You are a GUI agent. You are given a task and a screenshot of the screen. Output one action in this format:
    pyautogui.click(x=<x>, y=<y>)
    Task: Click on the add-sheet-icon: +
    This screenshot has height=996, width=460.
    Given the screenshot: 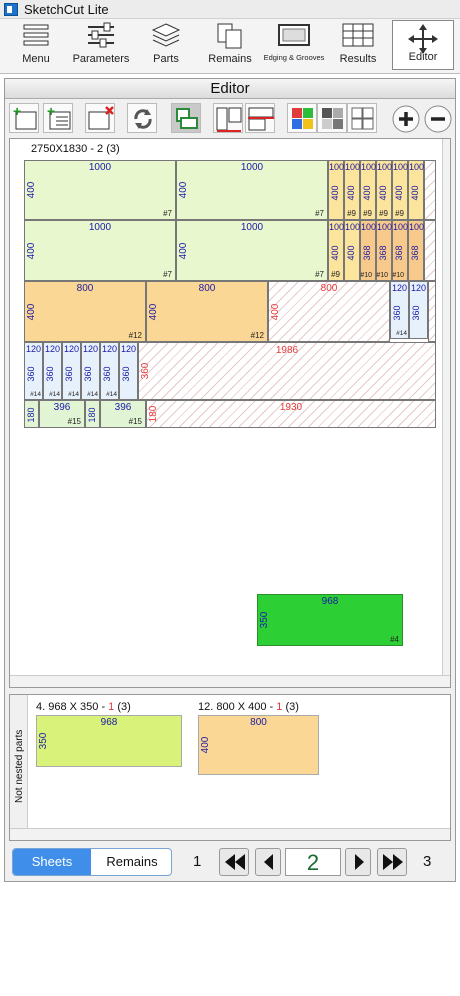 What is the action you would take?
    pyautogui.click(x=25, y=117)
    